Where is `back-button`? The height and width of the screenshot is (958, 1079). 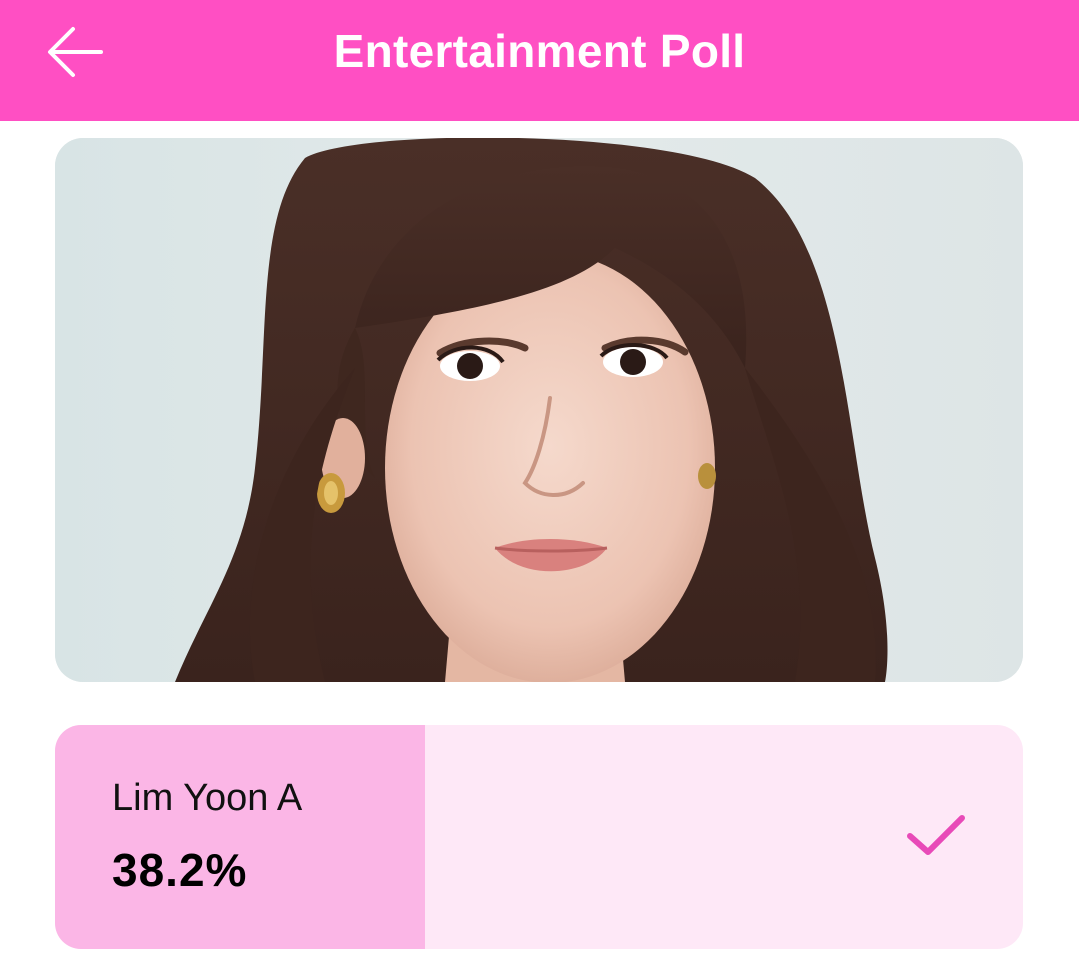
back-button is located at coordinates (75, 52).